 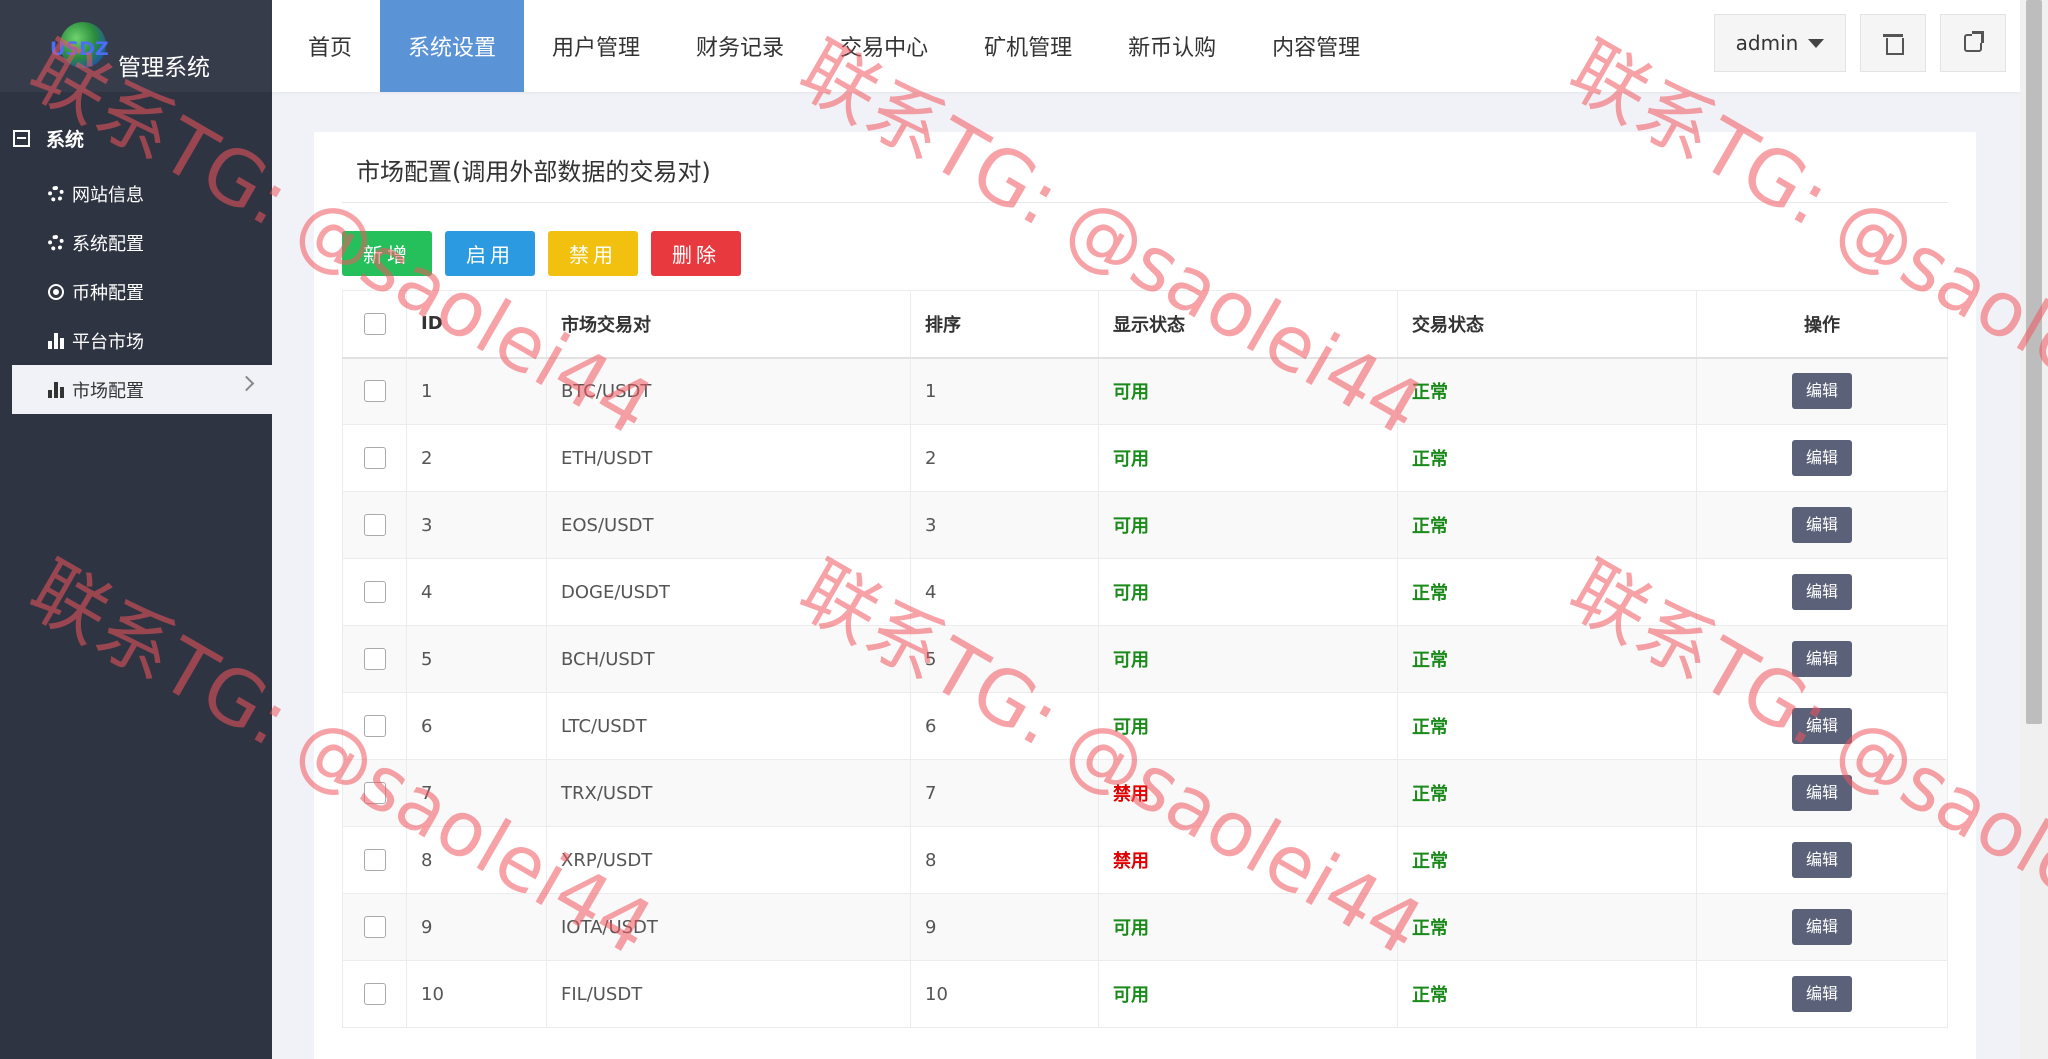 I want to click on table-row: 8 XRP/USDT 8 禁用 正常 编辑, so click(x=1145, y=860).